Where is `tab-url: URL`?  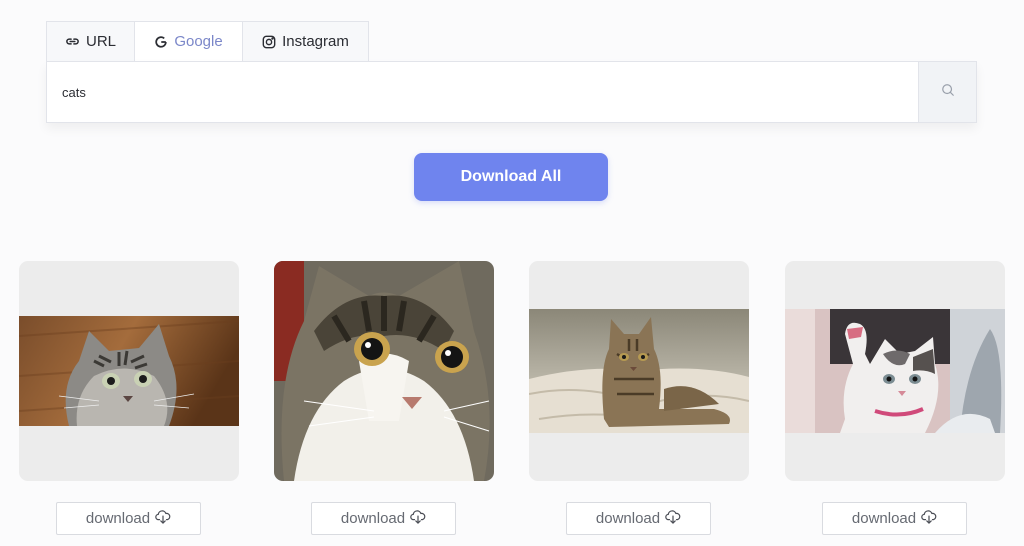 tab-url: URL is located at coordinates (90, 41).